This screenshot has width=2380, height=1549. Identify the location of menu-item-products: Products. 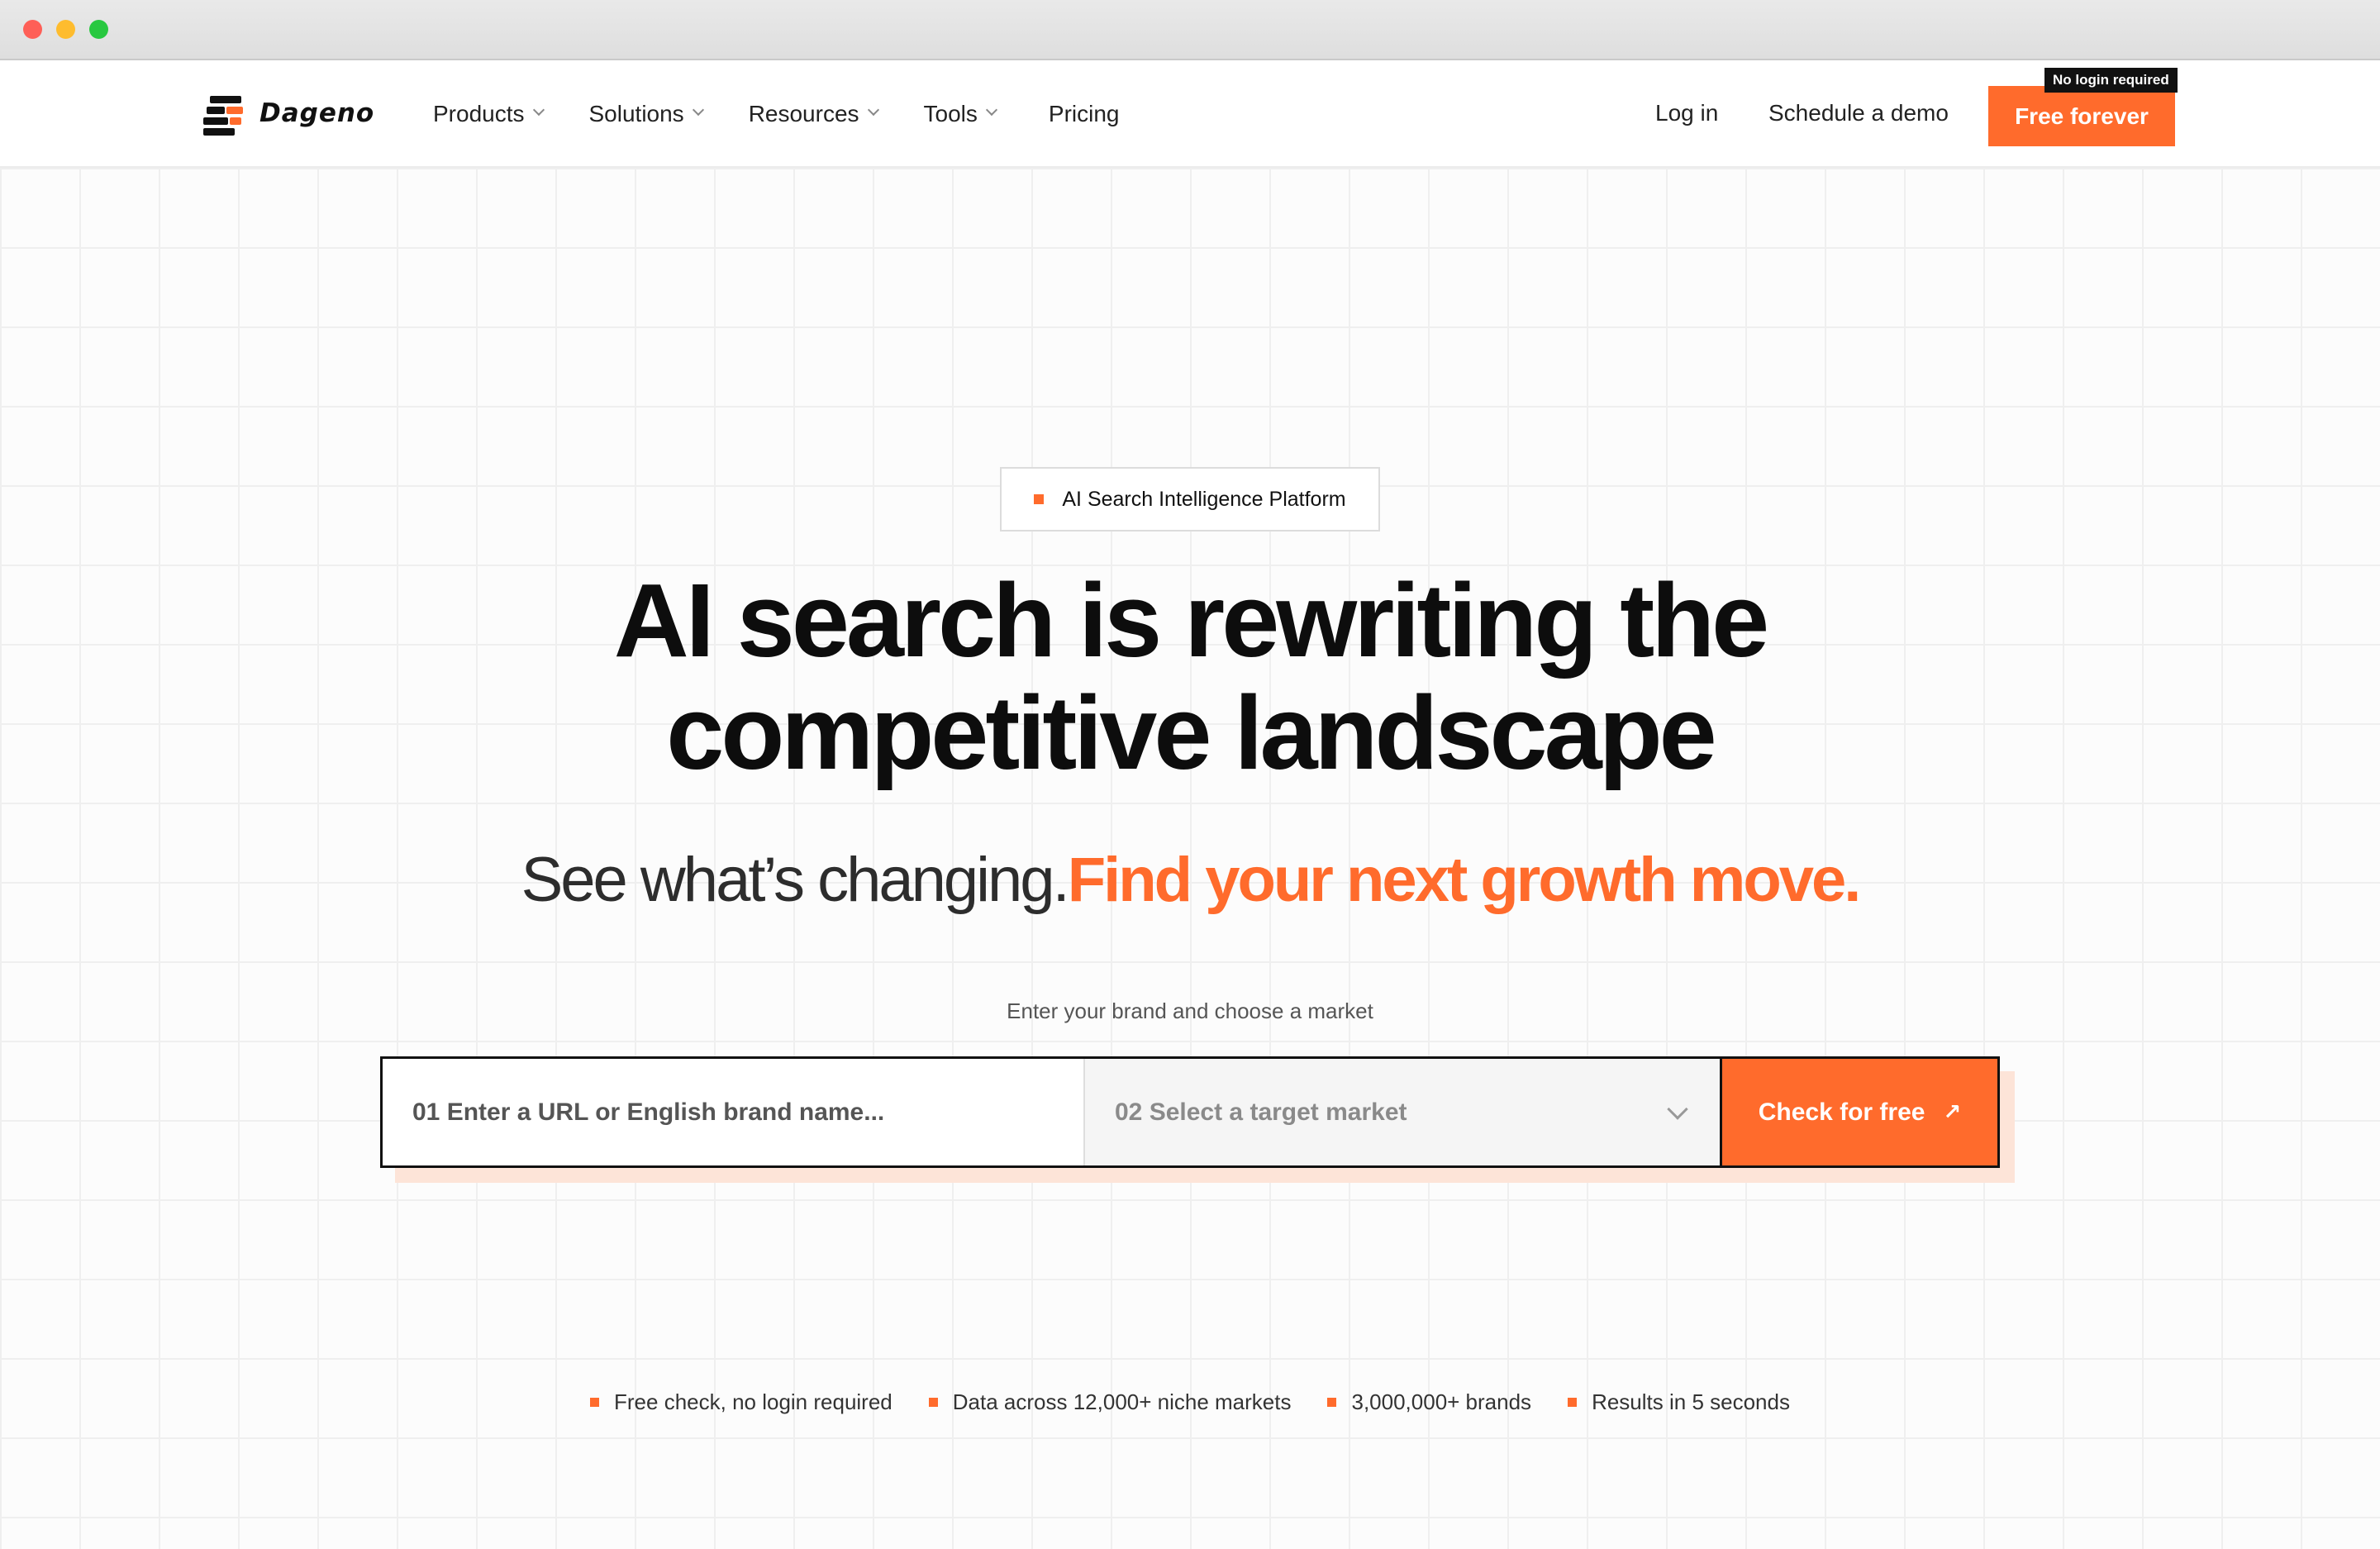
(489, 114).